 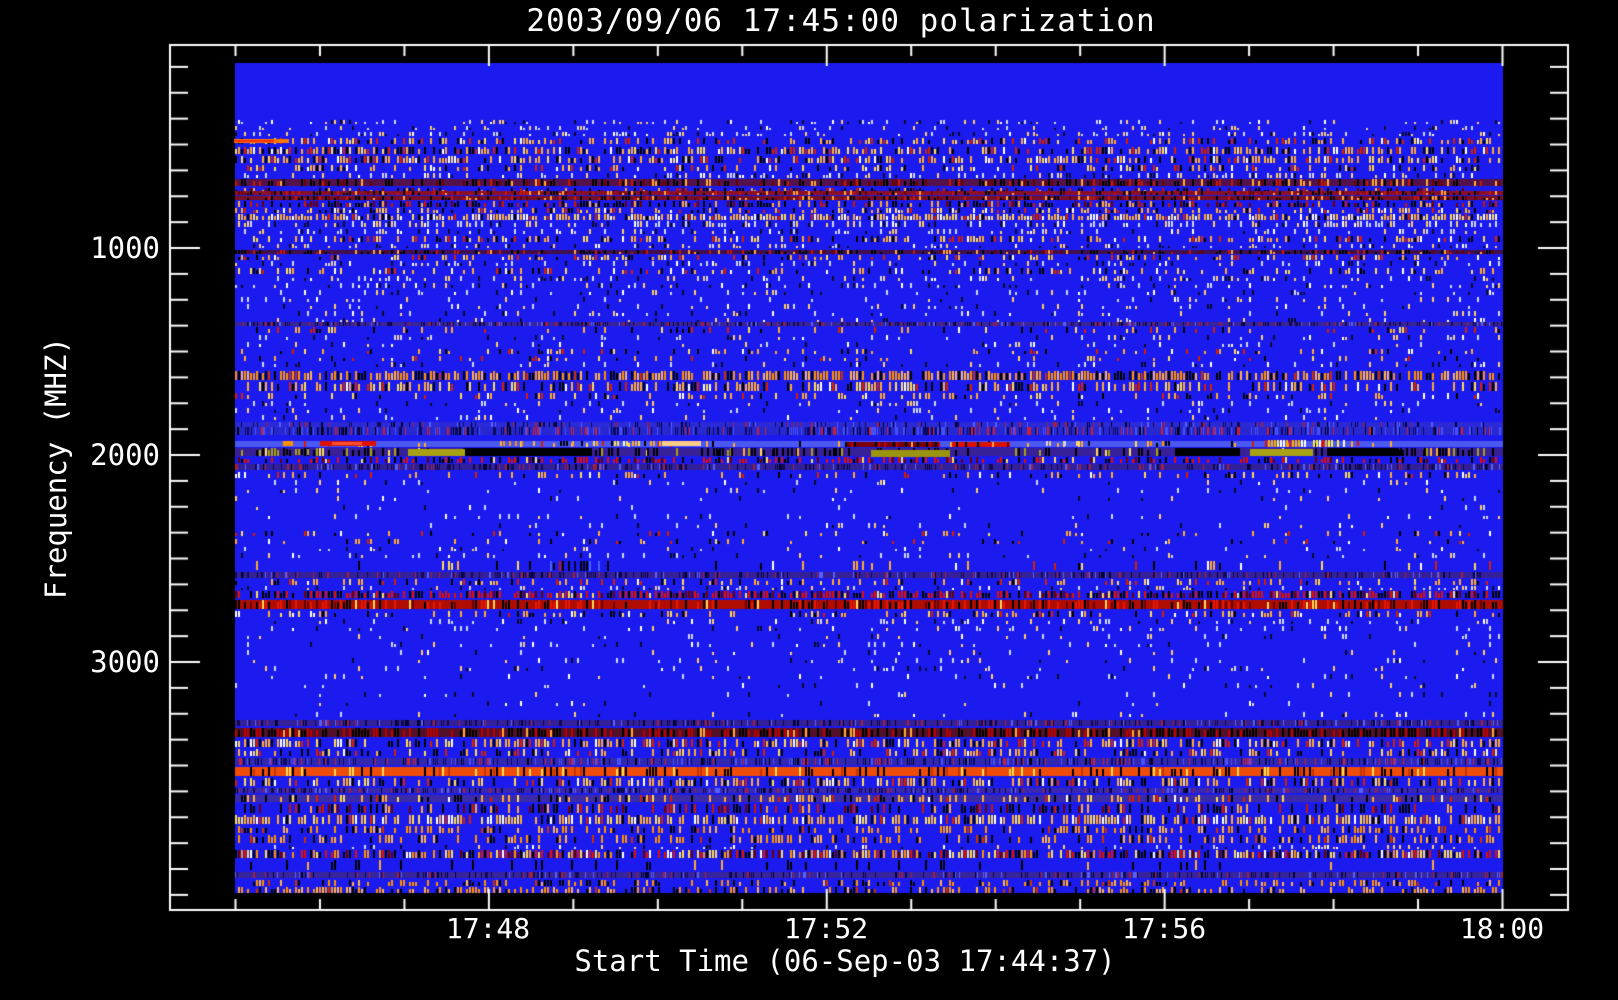 What do you see at coordinates (125, 455) in the screenshot?
I see `y-tick-label-2000: 2000` at bounding box center [125, 455].